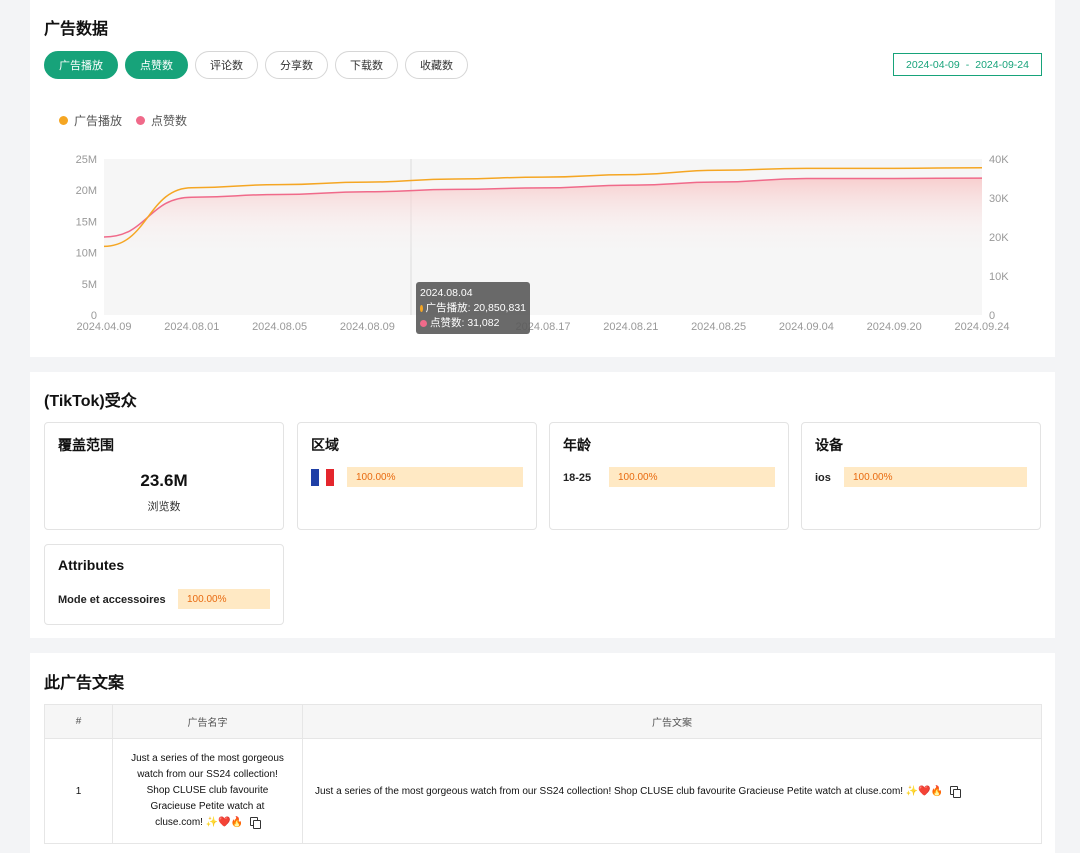  I want to click on date-range-picker: 2024-04-09 - 2024-09-24, so click(967, 64).